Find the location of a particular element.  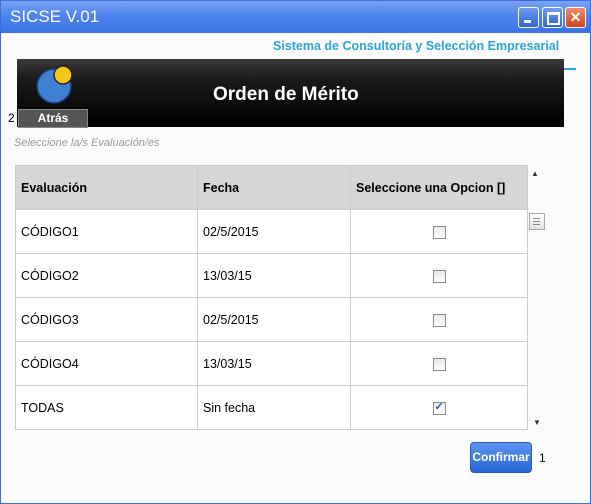

minimize-icon is located at coordinates (527, 21).